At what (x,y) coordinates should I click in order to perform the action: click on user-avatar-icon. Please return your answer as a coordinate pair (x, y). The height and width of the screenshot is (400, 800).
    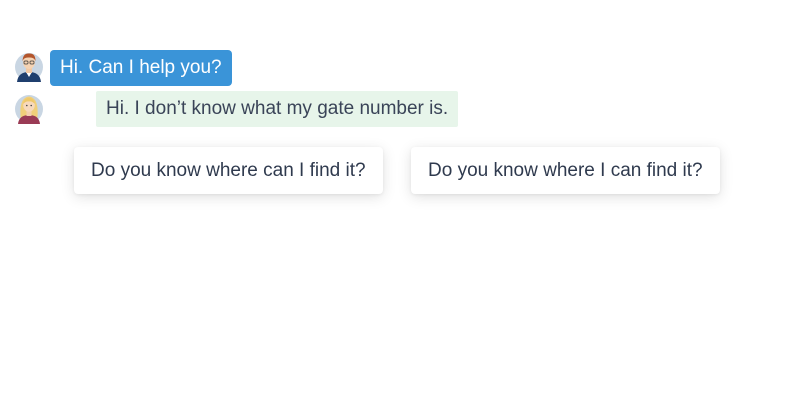
    Looking at the image, I should click on (29, 108).